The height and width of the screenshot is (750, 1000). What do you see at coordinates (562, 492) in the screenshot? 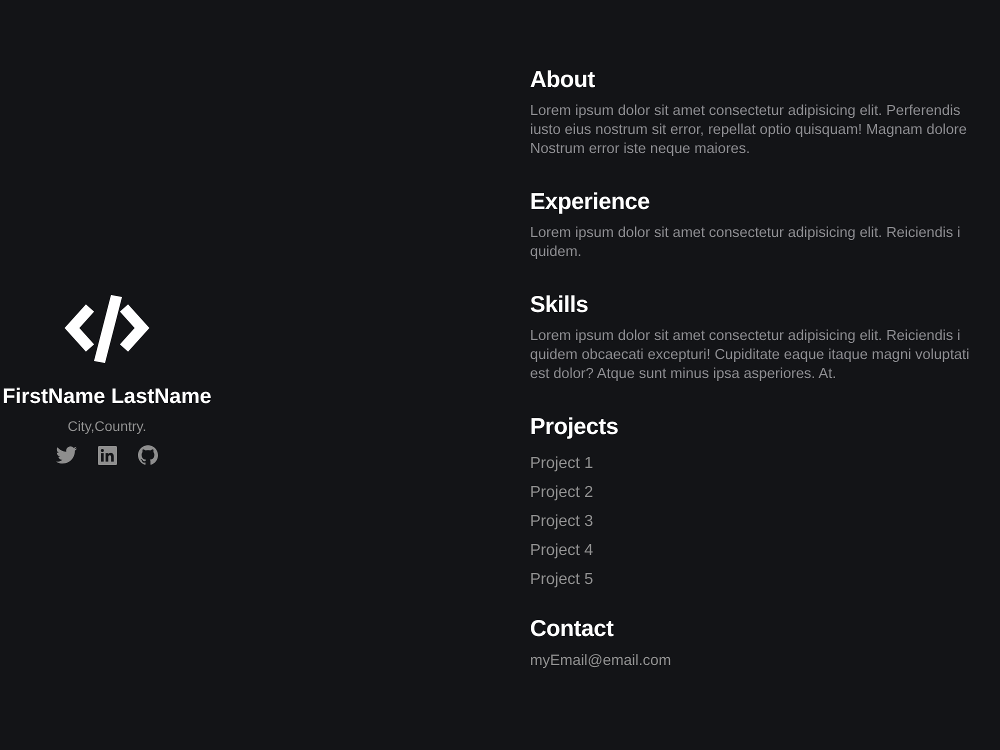
I see `project-link: Project 2` at bounding box center [562, 492].